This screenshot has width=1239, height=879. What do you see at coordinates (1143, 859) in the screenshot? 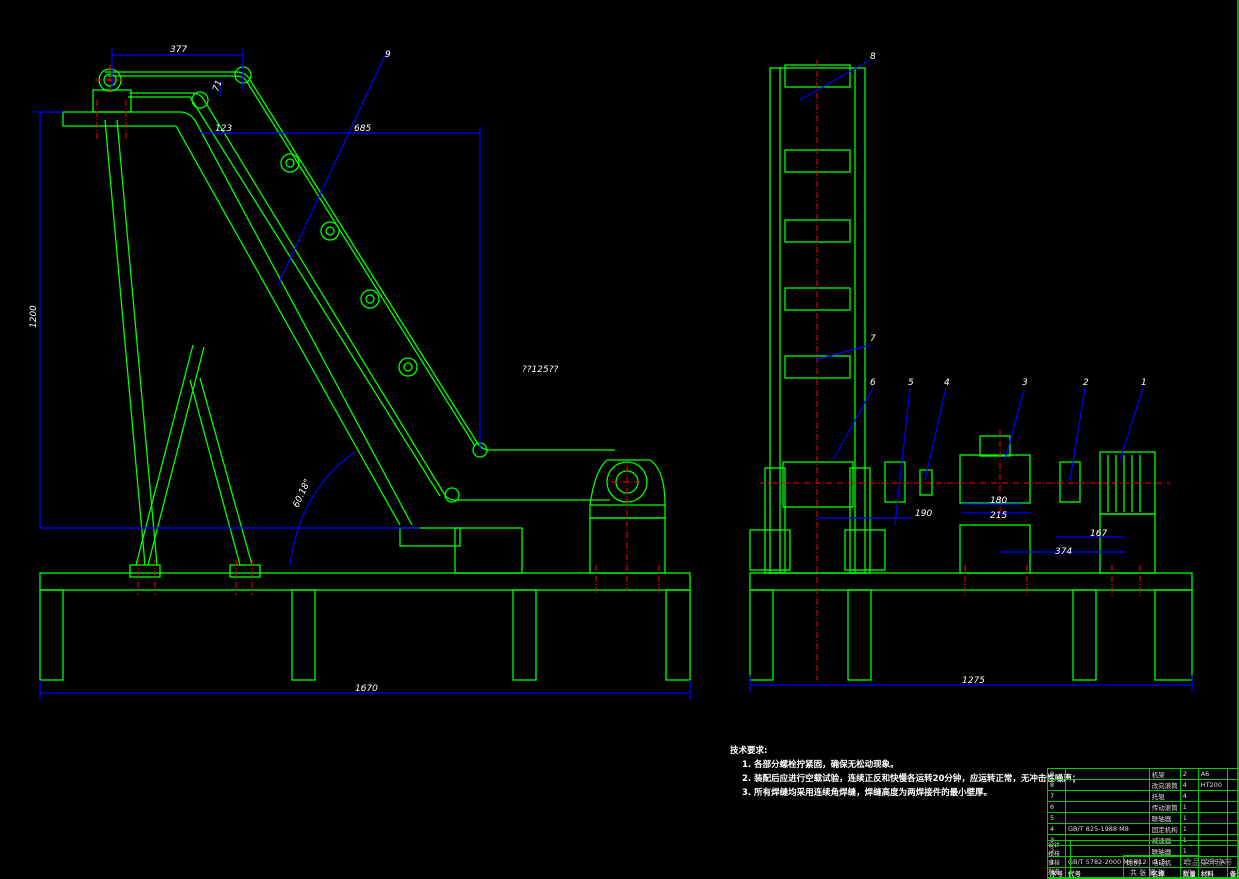
I see `title-block: 设计 校核 审核 批准 比例 1:3 共 张 第 张 食品提升皮带机` at bounding box center [1143, 859].